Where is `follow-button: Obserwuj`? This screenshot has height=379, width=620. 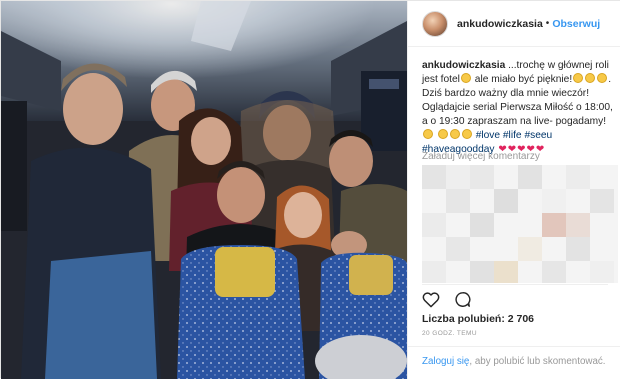 follow-button: Obserwuj is located at coordinates (576, 24).